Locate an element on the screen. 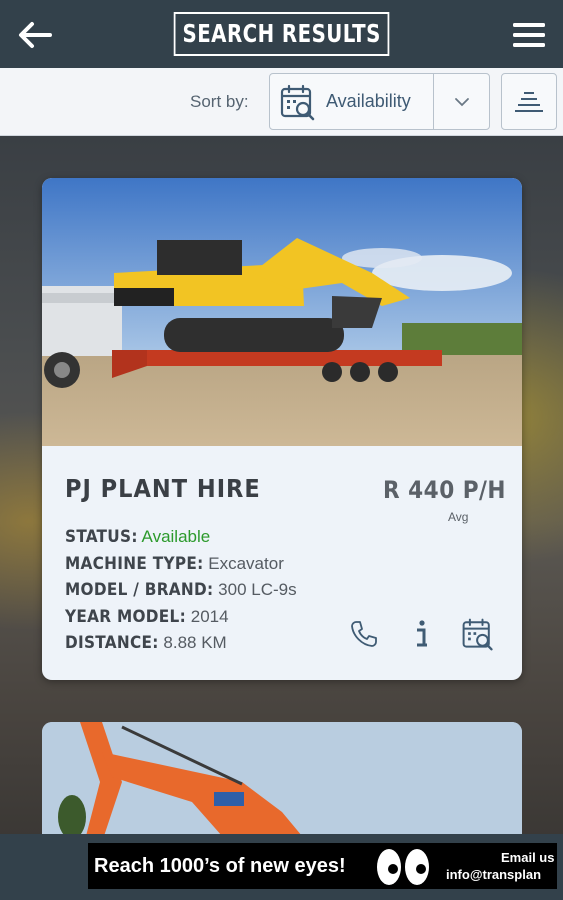  hamburger-menu-icon is located at coordinates (529, 35).